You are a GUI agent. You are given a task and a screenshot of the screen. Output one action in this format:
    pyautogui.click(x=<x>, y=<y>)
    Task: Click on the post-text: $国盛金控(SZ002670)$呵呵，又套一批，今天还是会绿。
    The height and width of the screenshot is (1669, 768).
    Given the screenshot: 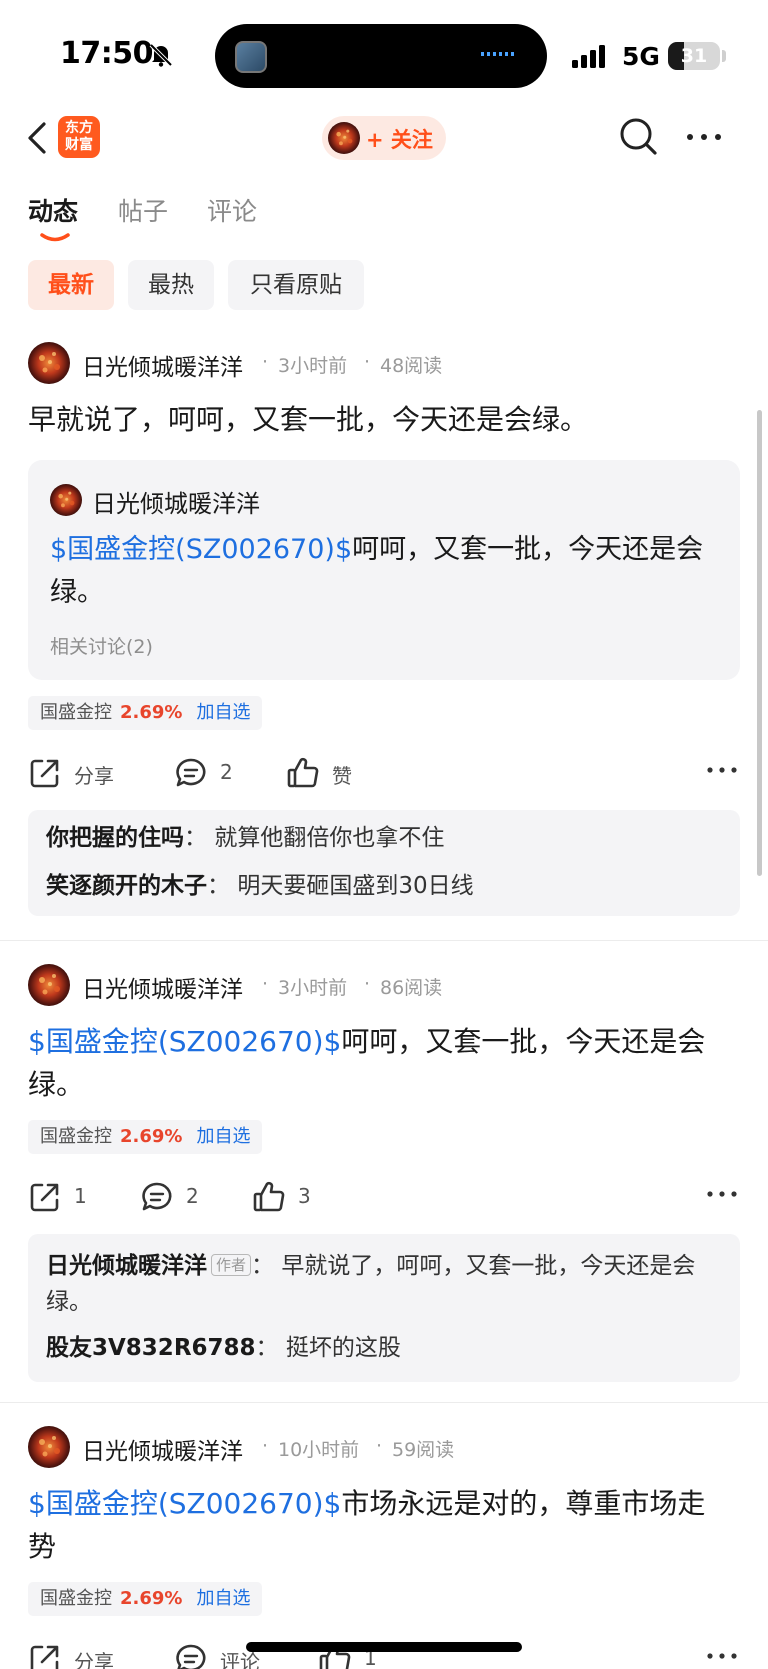 What is the action you would take?
    pyautogui.click(x=378, y=1063)
    